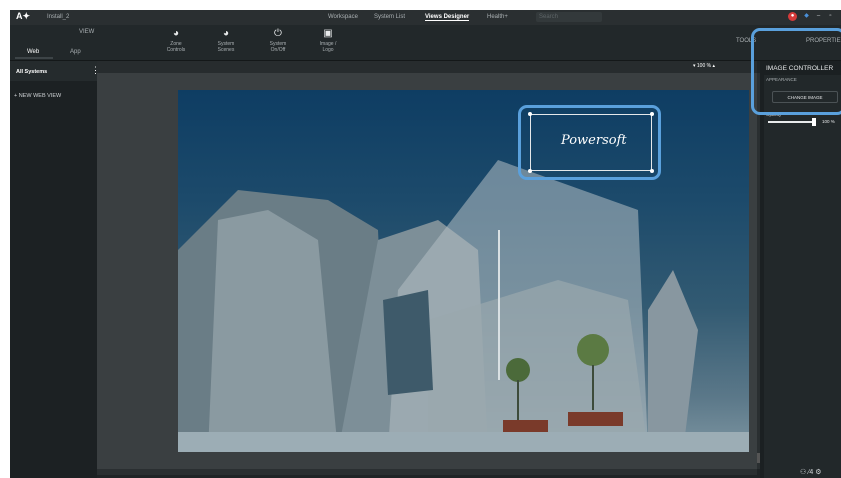 The image size is (841, 478). I want to click on zone-controls-icon: ◕, so click(176, 33).